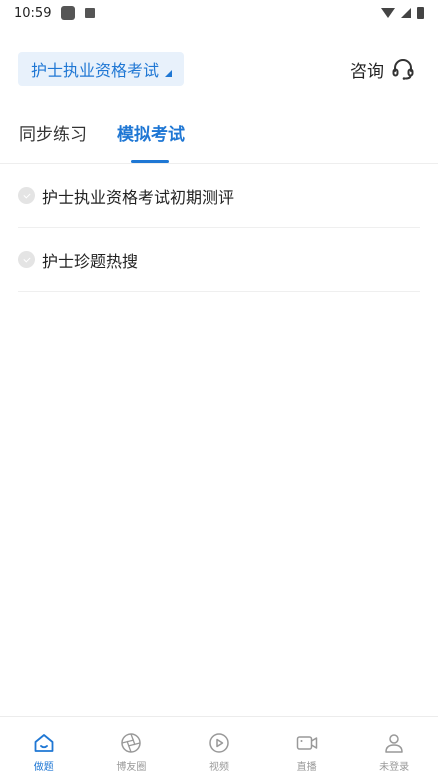 Image resolution: width=438 pixels, height=780 pixels. What do you see at coordinates (44, 743) in the screenshot?
I see `home-icon` at bounding box center [44, 743].